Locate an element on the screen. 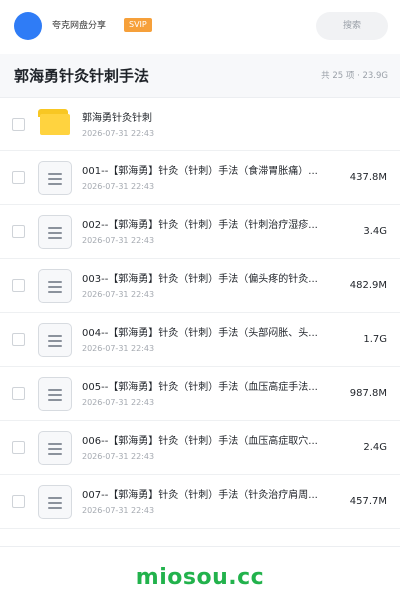  file-size: 1.7G is located at coordinates (375, 339).